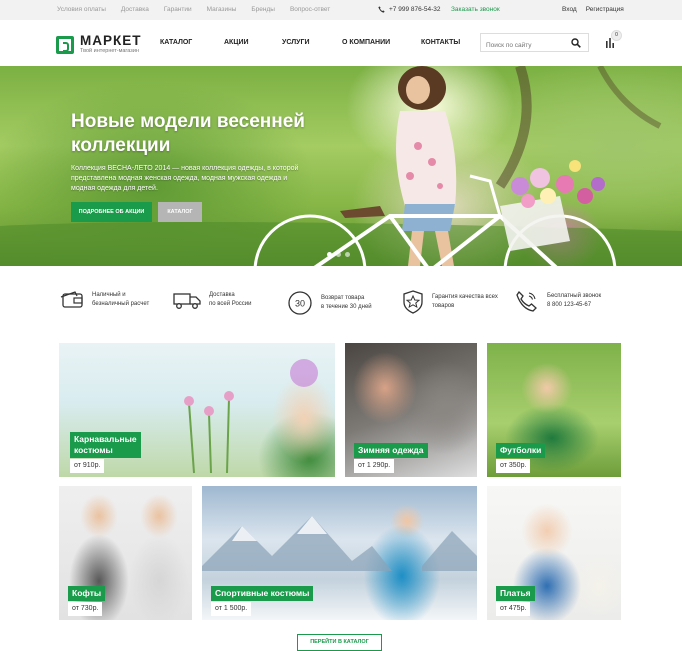  What do you see at coordinates (109, 51) in the screenshot?
I see `logo-tagline: Твой интернет-магазин` at bounding box center [109, 51].